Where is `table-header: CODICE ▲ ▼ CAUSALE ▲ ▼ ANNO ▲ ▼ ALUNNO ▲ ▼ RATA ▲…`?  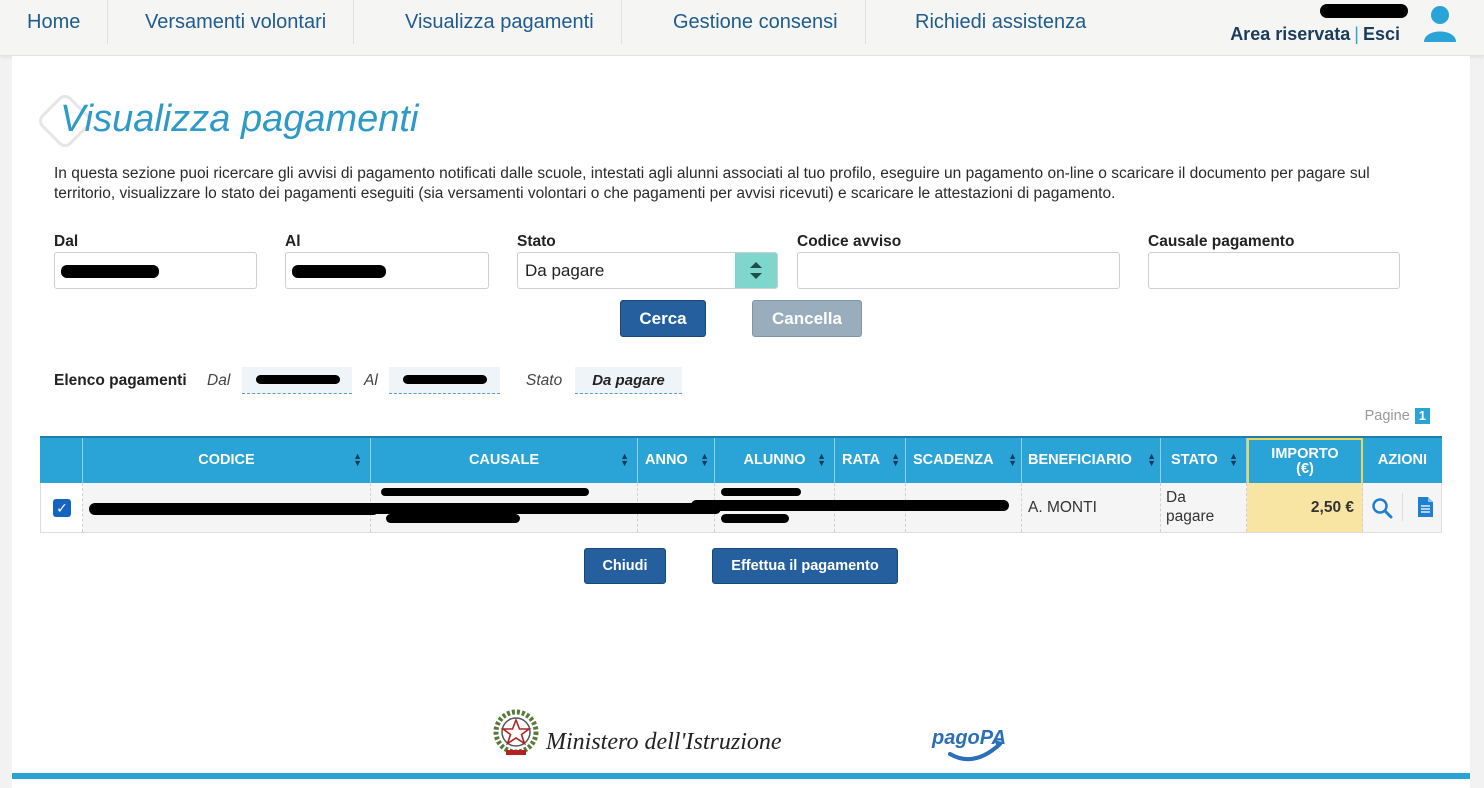 table-header: CODICE ▲ ▼ CAUSALE ▲ ▼ ANNO ▲ ▼ ALUNNO ▲ ▼ RATA ▲… is located at coordinates (741, 459).